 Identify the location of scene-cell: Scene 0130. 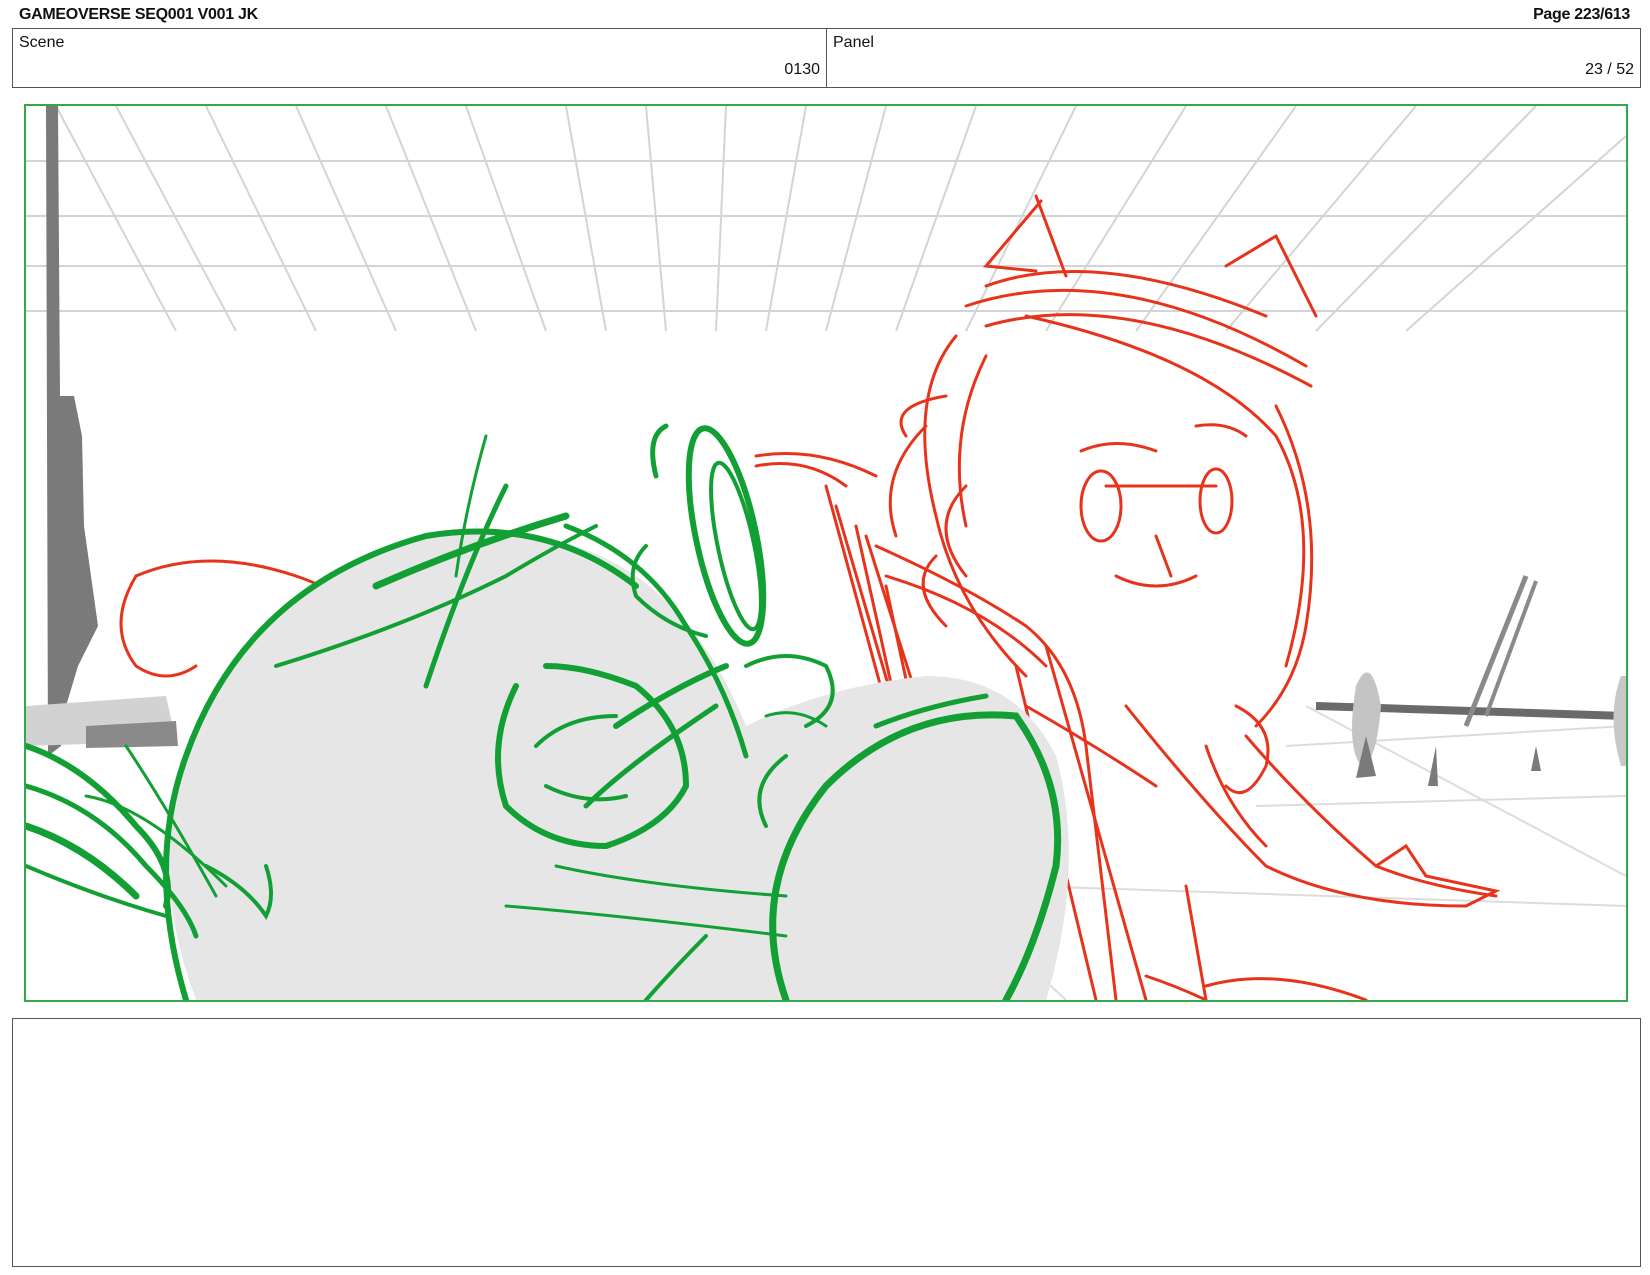
(419, 58).